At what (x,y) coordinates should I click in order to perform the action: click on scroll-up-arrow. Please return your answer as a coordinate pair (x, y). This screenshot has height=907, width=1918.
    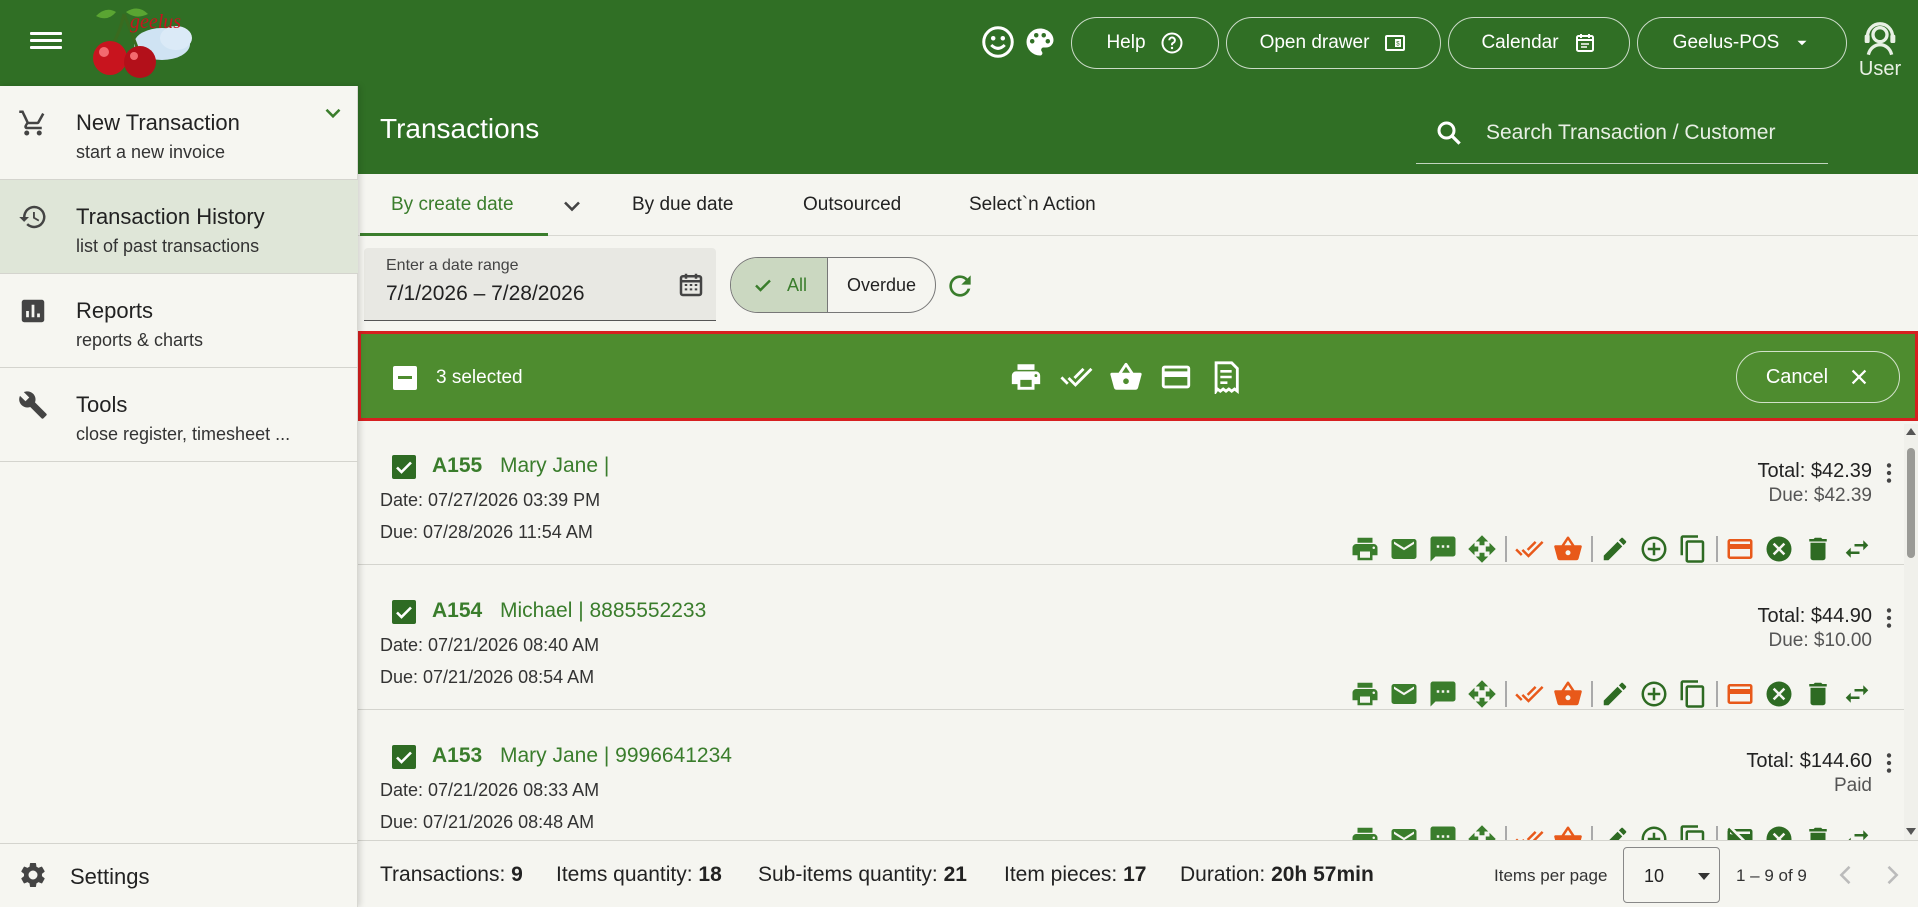
    Looking at the image, I should click on (1911, 431).